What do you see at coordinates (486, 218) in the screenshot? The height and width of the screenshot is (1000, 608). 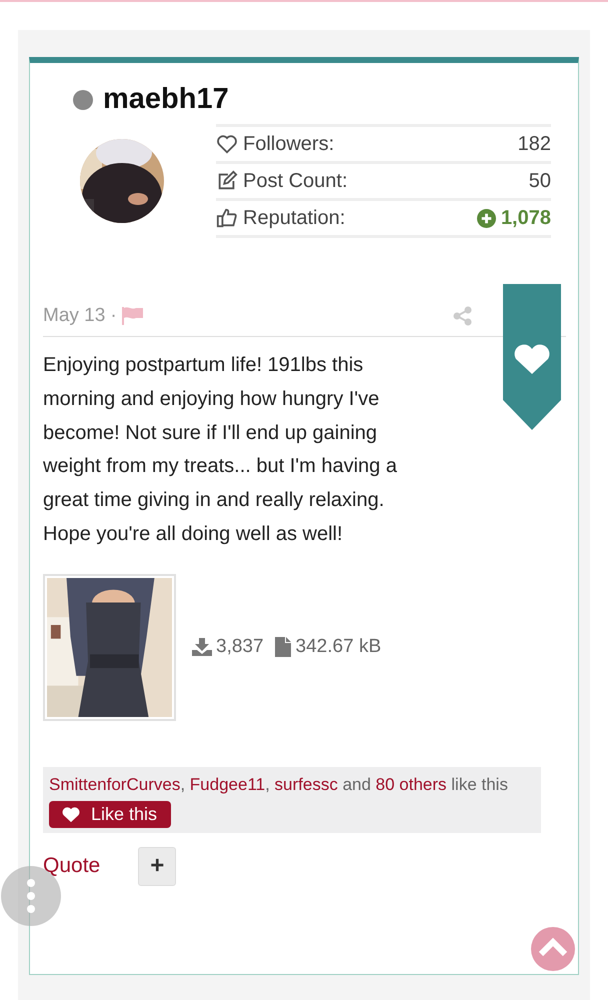 I see `plus-circle-icon` at bounding box center [486, 218].